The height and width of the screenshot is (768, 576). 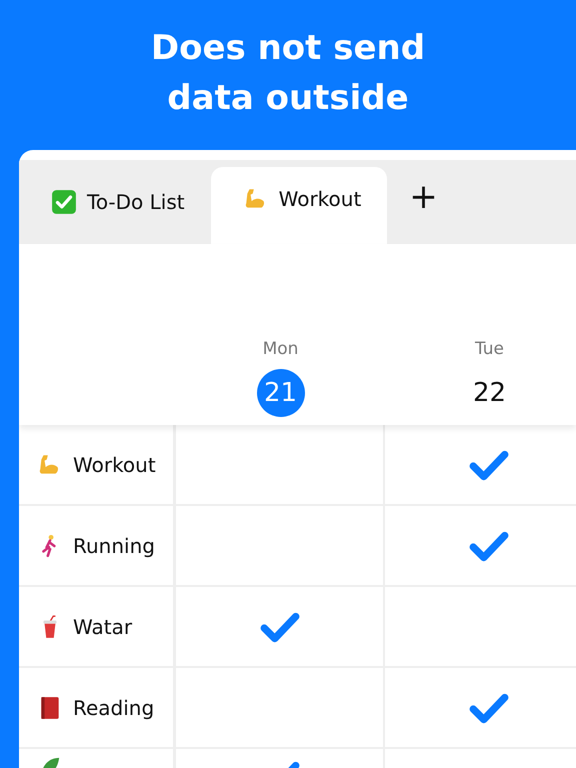 What do you see at coordinates (115, 202) in the screenshot?
I see `tab: To-Do List` at bounding box center [115, 202].